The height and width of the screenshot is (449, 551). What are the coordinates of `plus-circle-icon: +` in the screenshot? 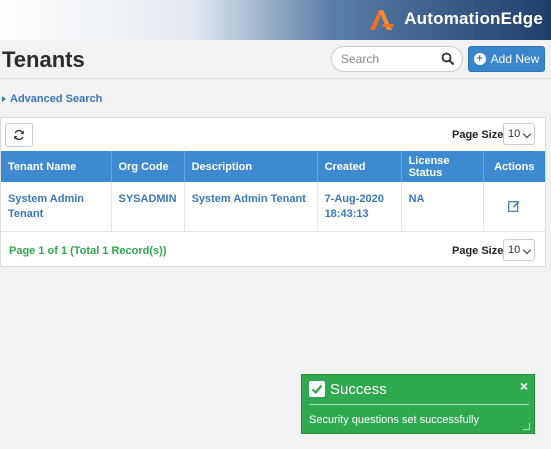 It's located at (479, 59).